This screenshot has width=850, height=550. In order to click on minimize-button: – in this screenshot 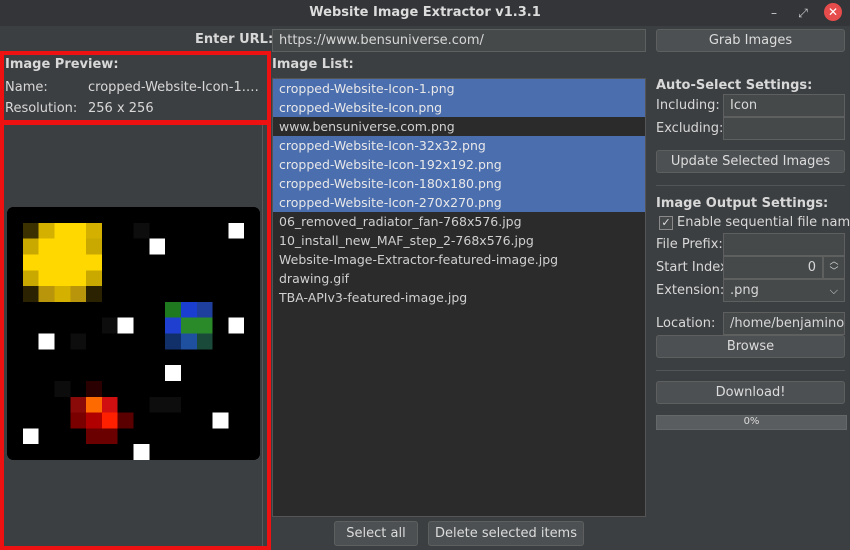, I will do `click(774, 13)`.